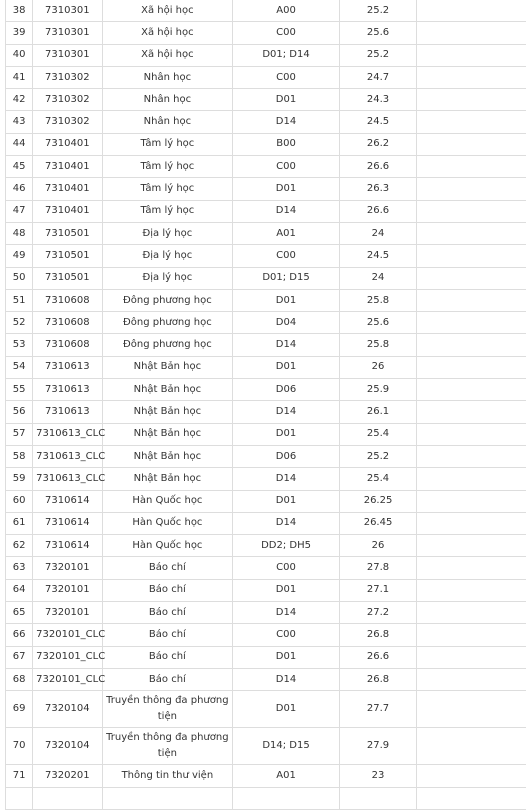  Describe the element at coordinates (286, 167) in the screenshot. I see `subject-combination: C00` at that location.